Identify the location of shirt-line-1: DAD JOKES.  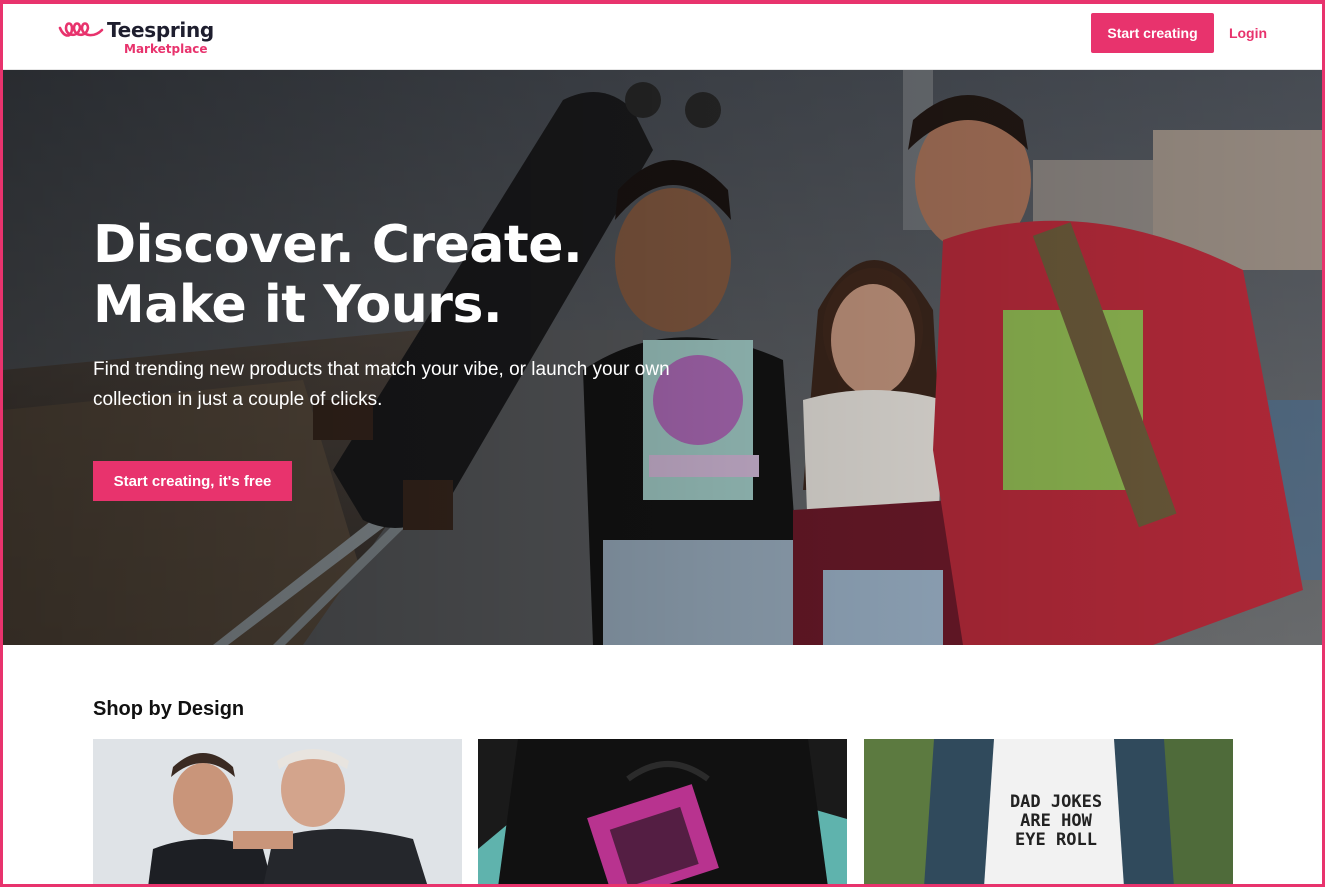
(1056, 802).